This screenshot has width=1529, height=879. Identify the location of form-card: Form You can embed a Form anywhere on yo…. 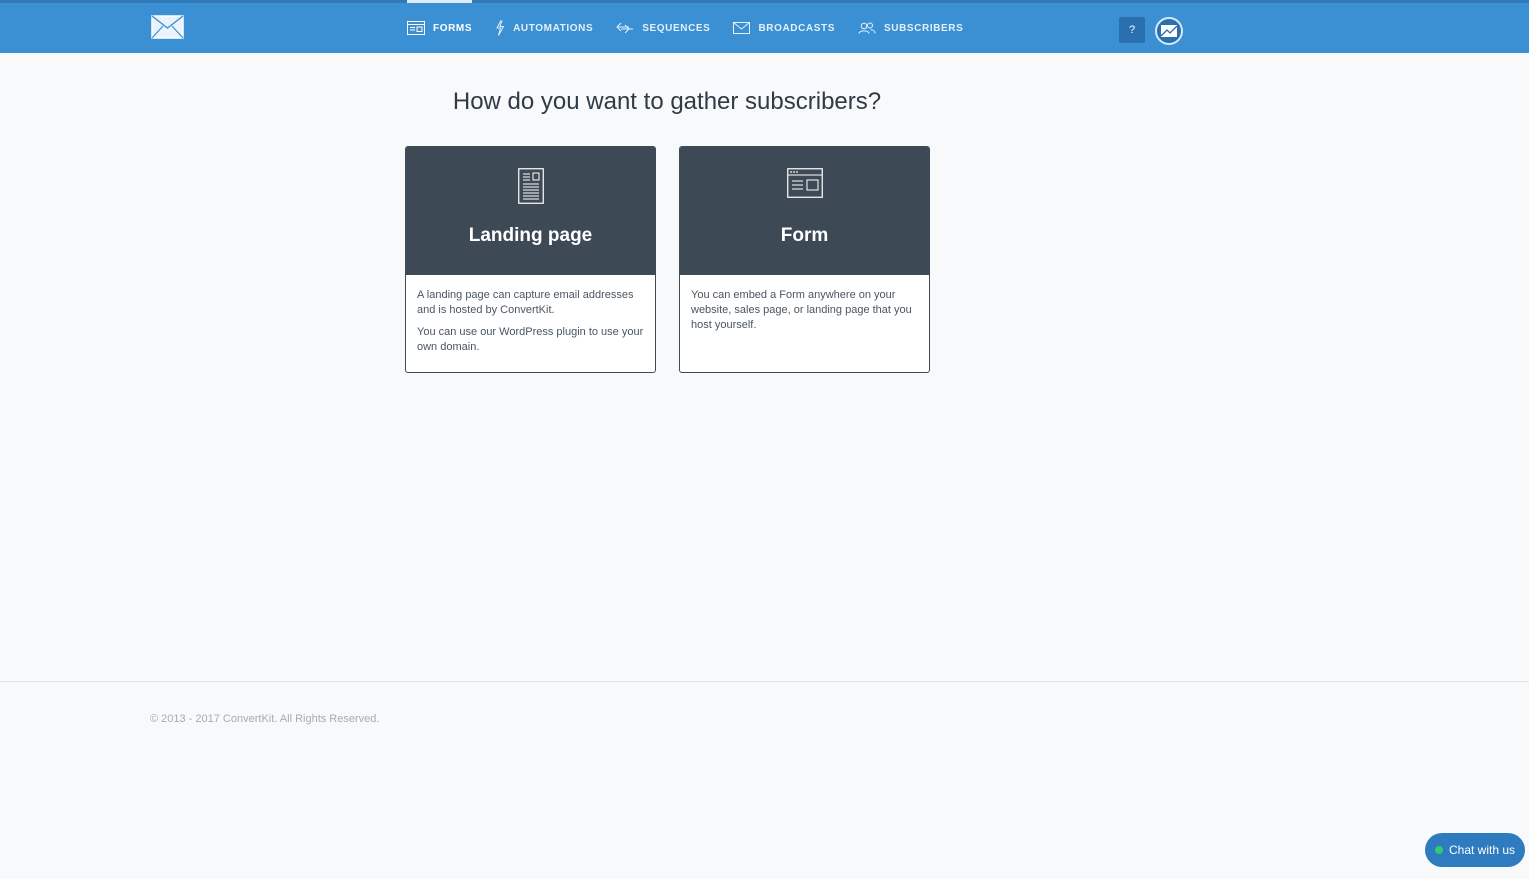
(804, 259).